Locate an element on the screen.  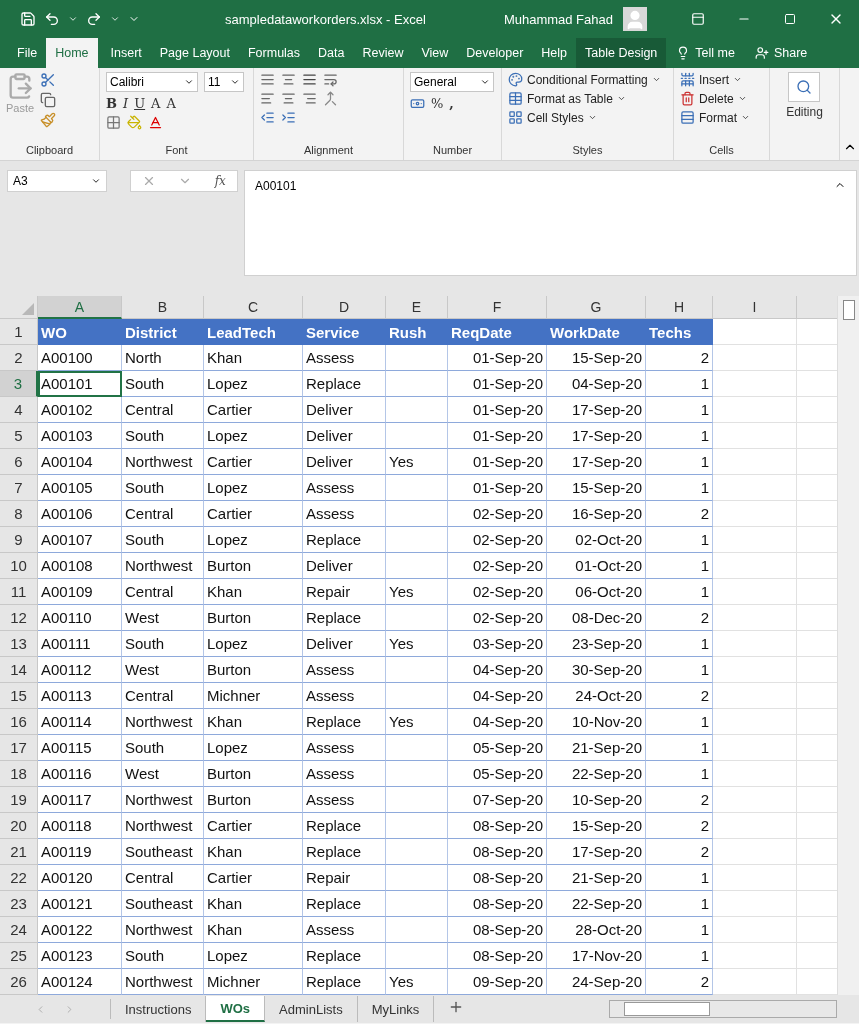
search-icon is located at coordinates (804, 87).